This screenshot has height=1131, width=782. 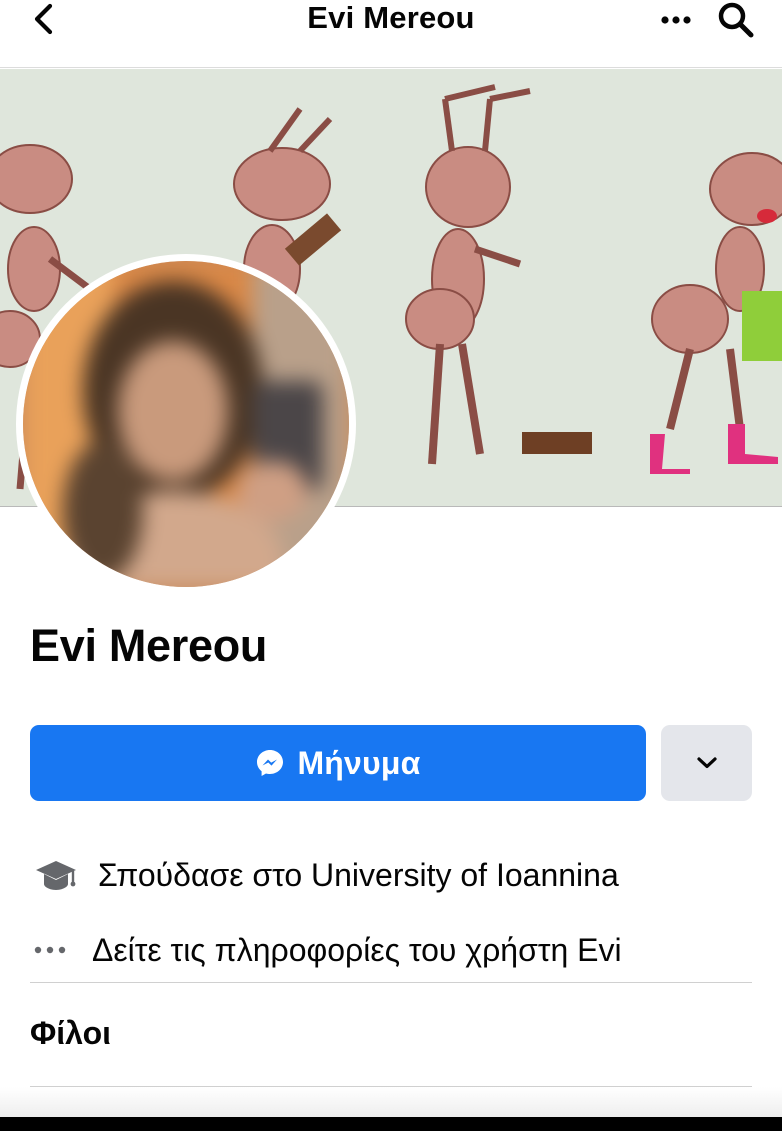 What do you see at coordinates (391, 1124) in the screenshot?
I see `bottom-edge` at bounding box center [391, 1124].